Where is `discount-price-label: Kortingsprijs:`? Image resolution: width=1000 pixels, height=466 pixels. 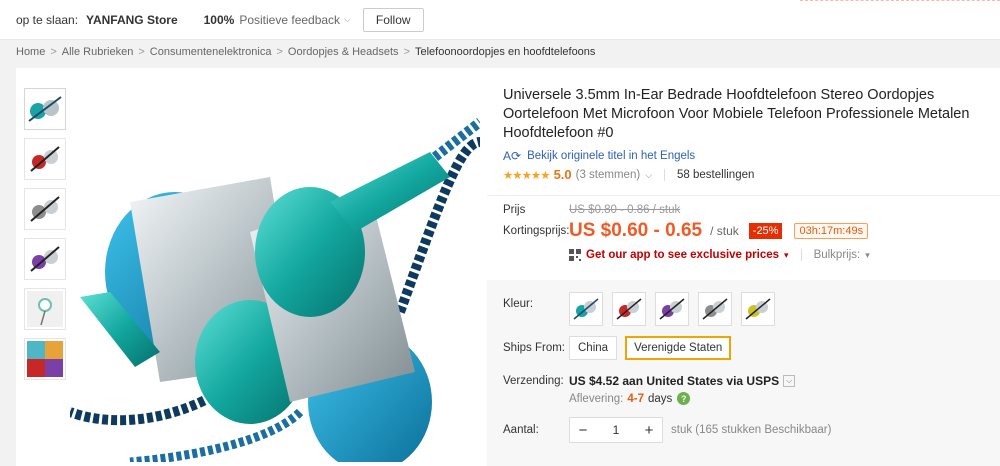 discount-price-label: Kortingsprijs: is located at coordinates (536, 231).